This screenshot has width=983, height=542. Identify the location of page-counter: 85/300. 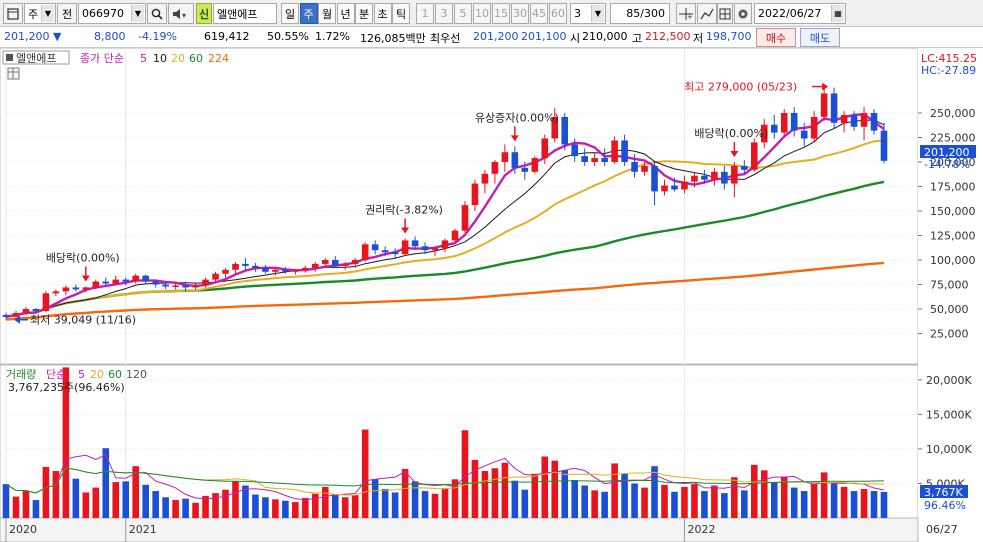
(640, 13).